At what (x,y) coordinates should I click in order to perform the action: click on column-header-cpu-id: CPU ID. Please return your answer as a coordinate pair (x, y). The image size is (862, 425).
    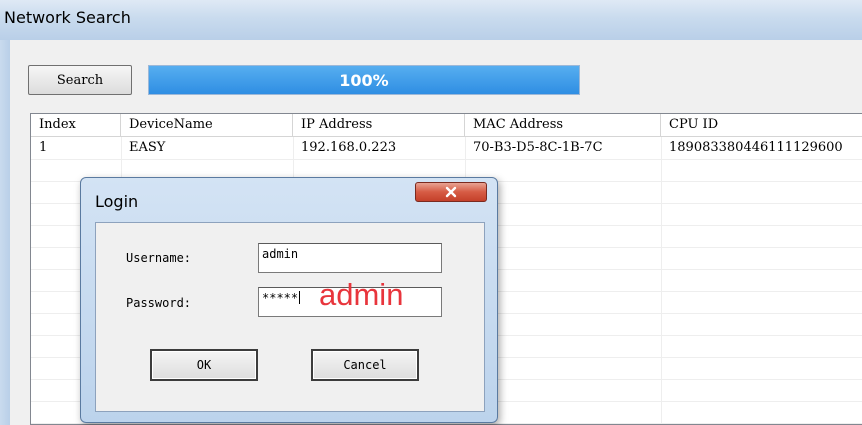
    Looking at the image, I should click on (761, 125).